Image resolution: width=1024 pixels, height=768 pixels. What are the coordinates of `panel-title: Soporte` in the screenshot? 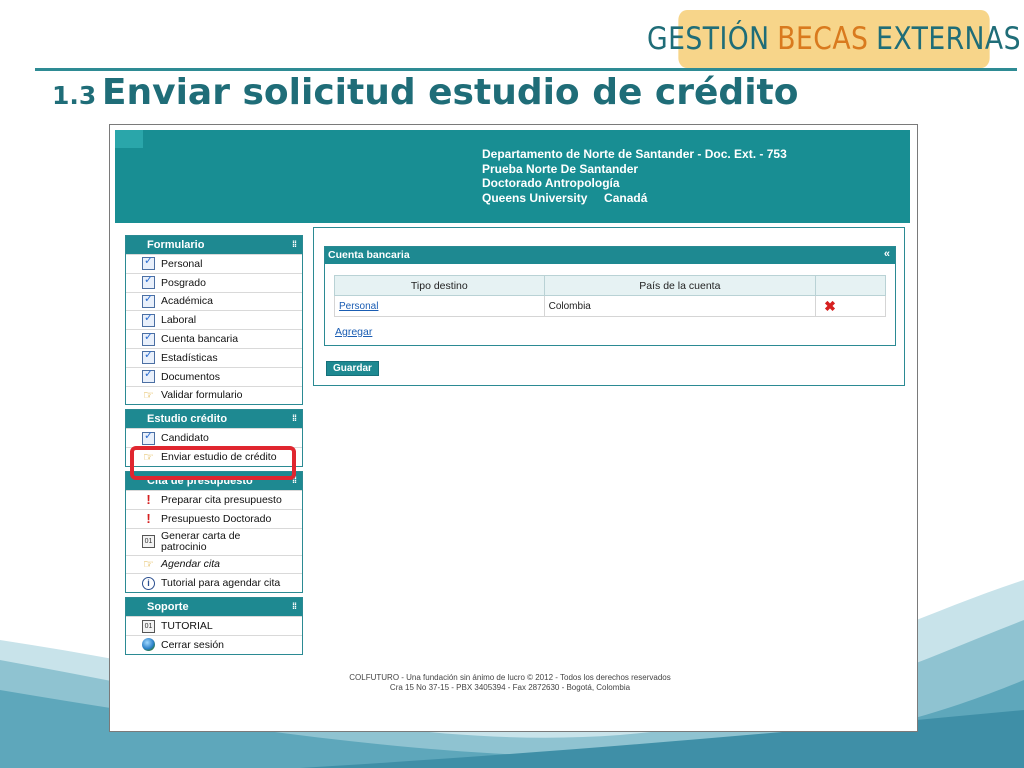 It's located at (168, 607).